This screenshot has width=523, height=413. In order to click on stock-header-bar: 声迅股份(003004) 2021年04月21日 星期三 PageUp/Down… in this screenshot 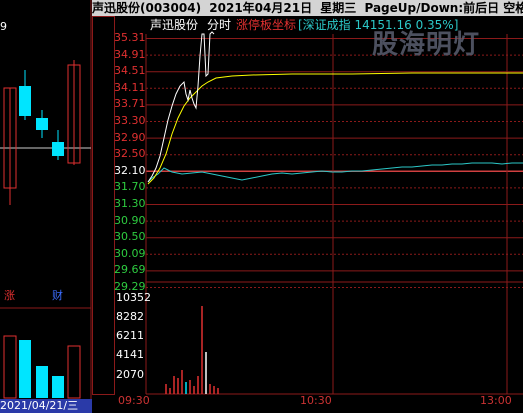, I will do `click(307, 8)`.